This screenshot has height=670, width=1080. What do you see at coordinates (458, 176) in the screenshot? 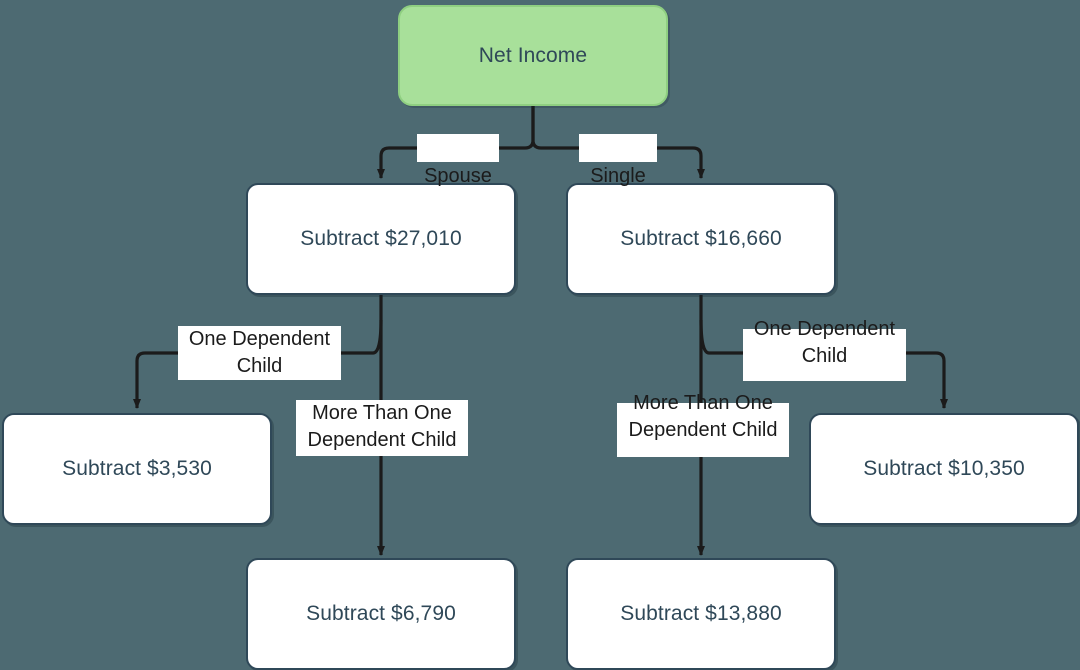
I see `edge-label-spouse-text: Spouse` at bounding box center [458, 176].